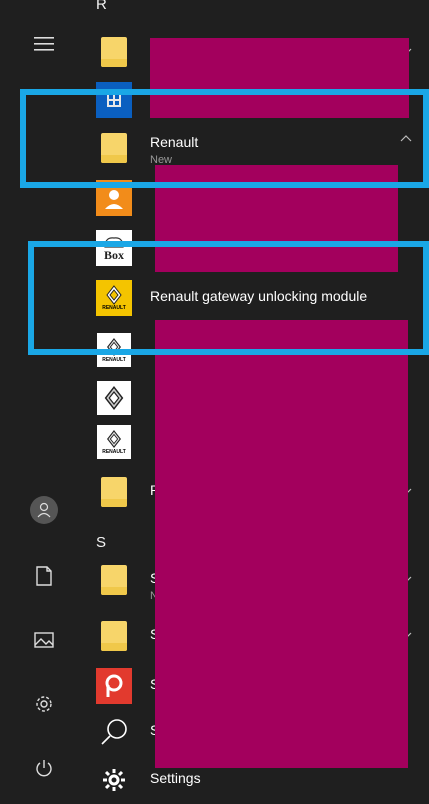 This screenshot has width=429, height=804. What do you see at coordinates (114, 398) in the screenshot?
I see `renault-logo-icon` at bounding box center [114, 398].